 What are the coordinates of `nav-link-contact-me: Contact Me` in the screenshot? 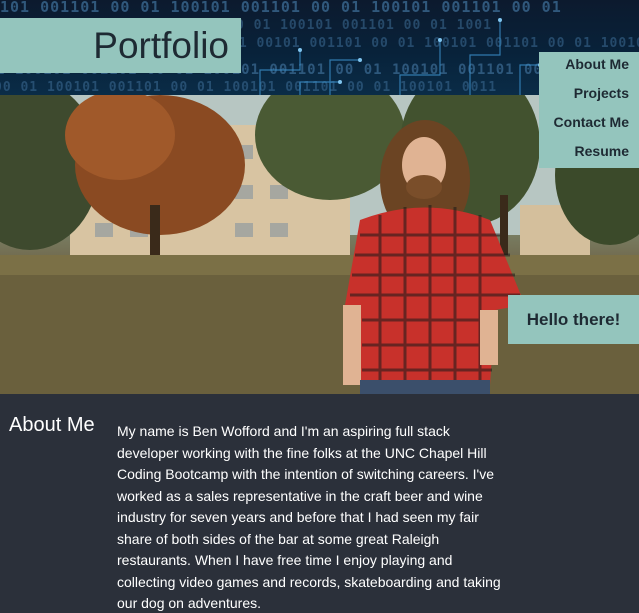 It's located at (589, 124).